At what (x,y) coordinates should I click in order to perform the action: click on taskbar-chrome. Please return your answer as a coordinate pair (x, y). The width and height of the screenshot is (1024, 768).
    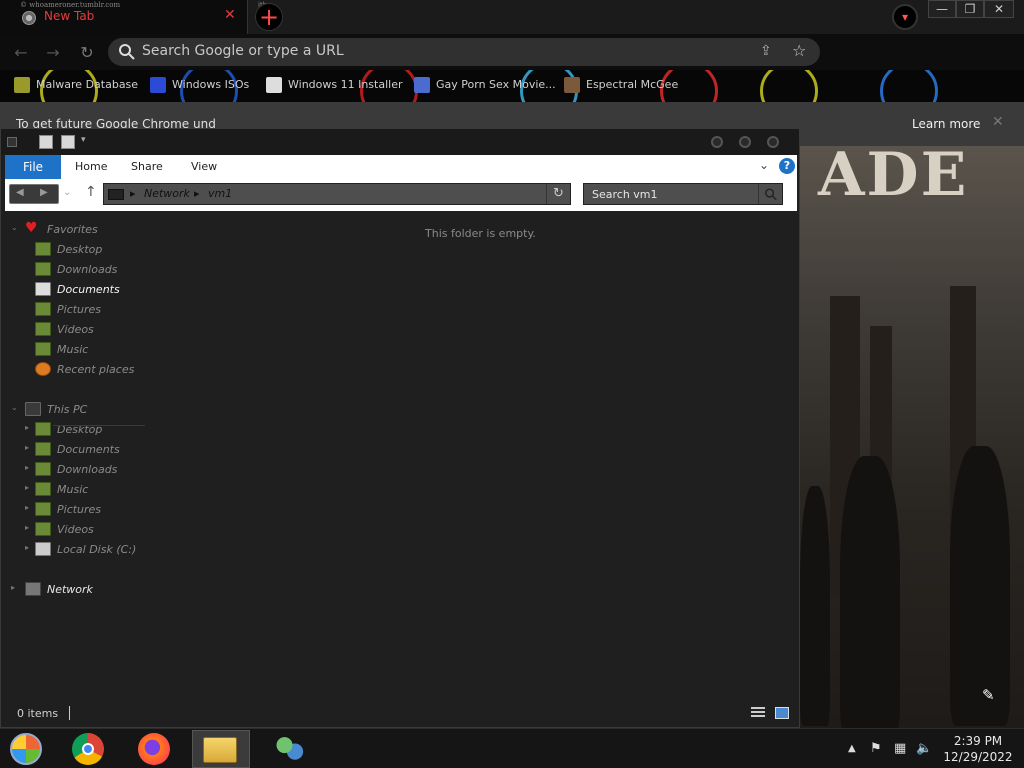
    Looking at the image, I should click on (89, 749).